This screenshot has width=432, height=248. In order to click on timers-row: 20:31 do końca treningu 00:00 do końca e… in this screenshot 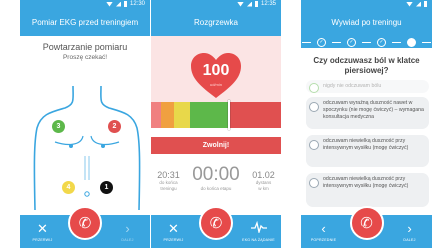, I will do `click(216, 178)`.